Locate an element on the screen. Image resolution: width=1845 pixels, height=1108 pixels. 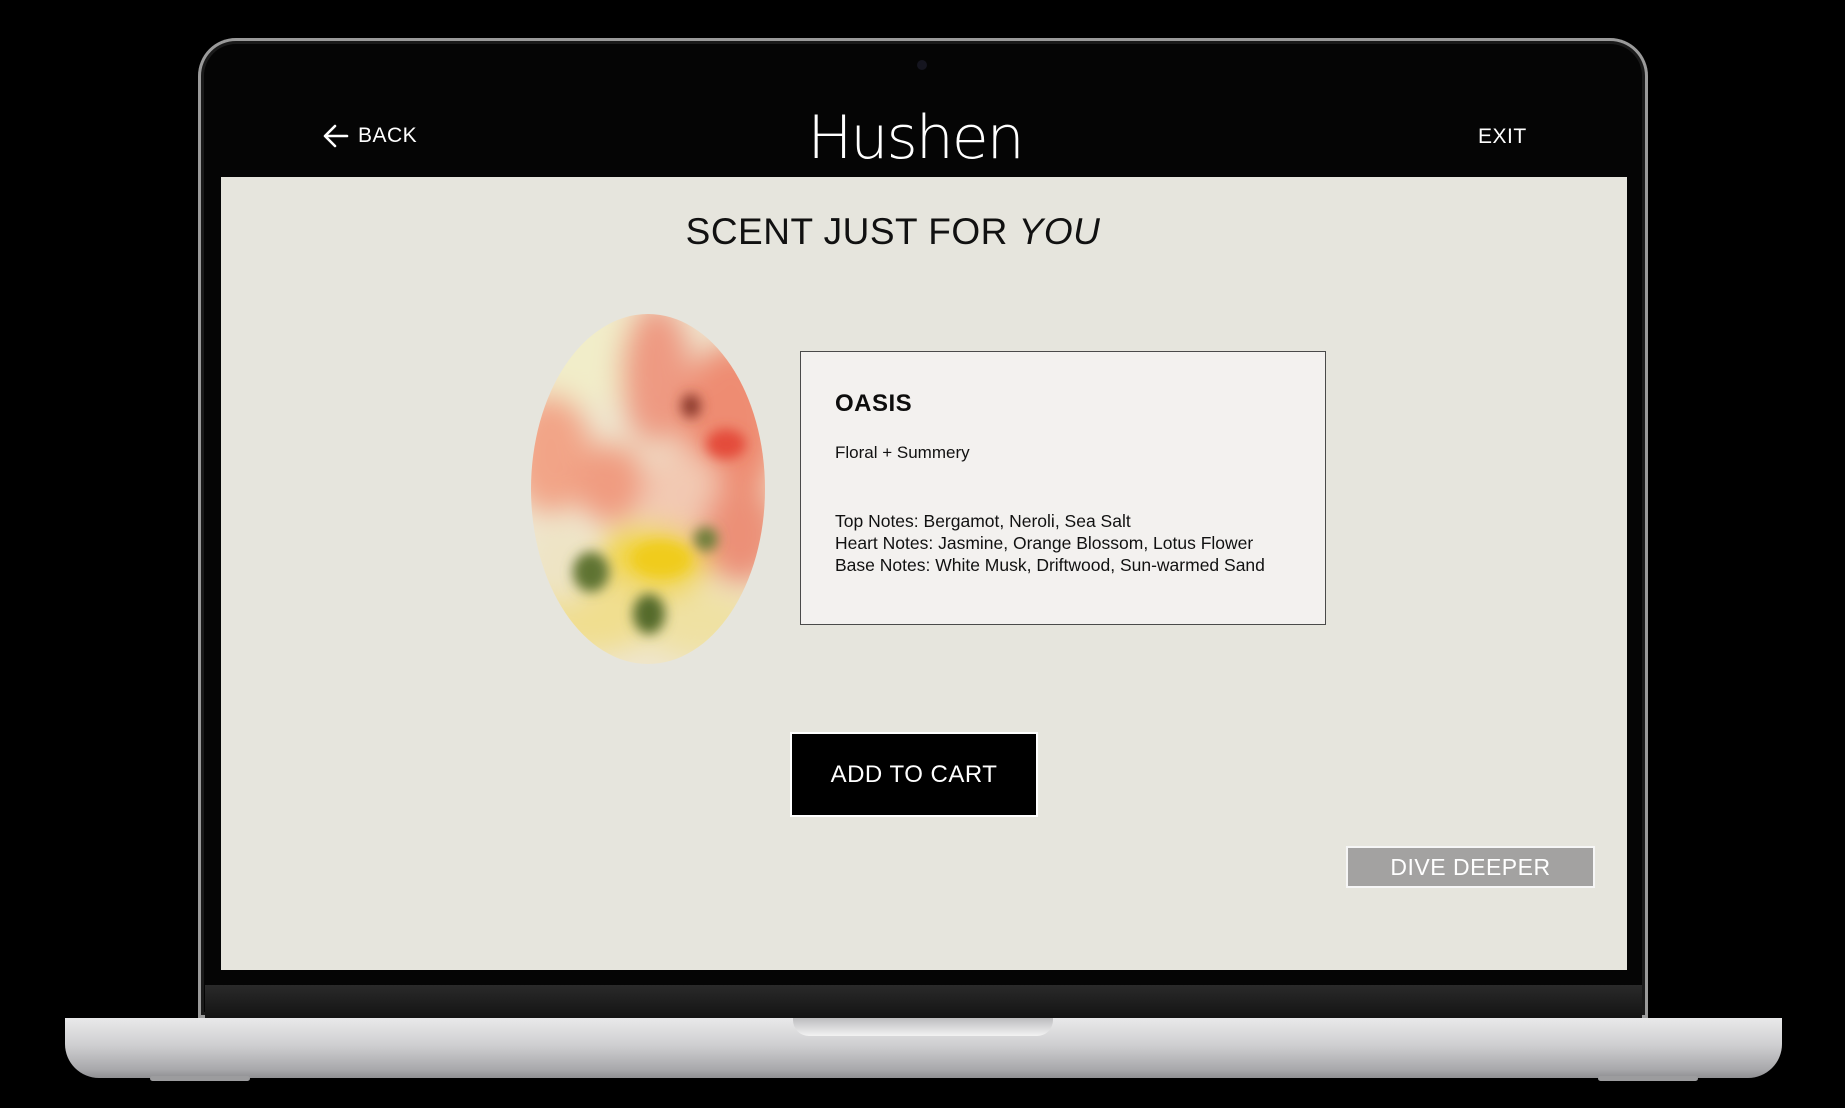
arrow-left-icon is located at coordinates (336, 136).